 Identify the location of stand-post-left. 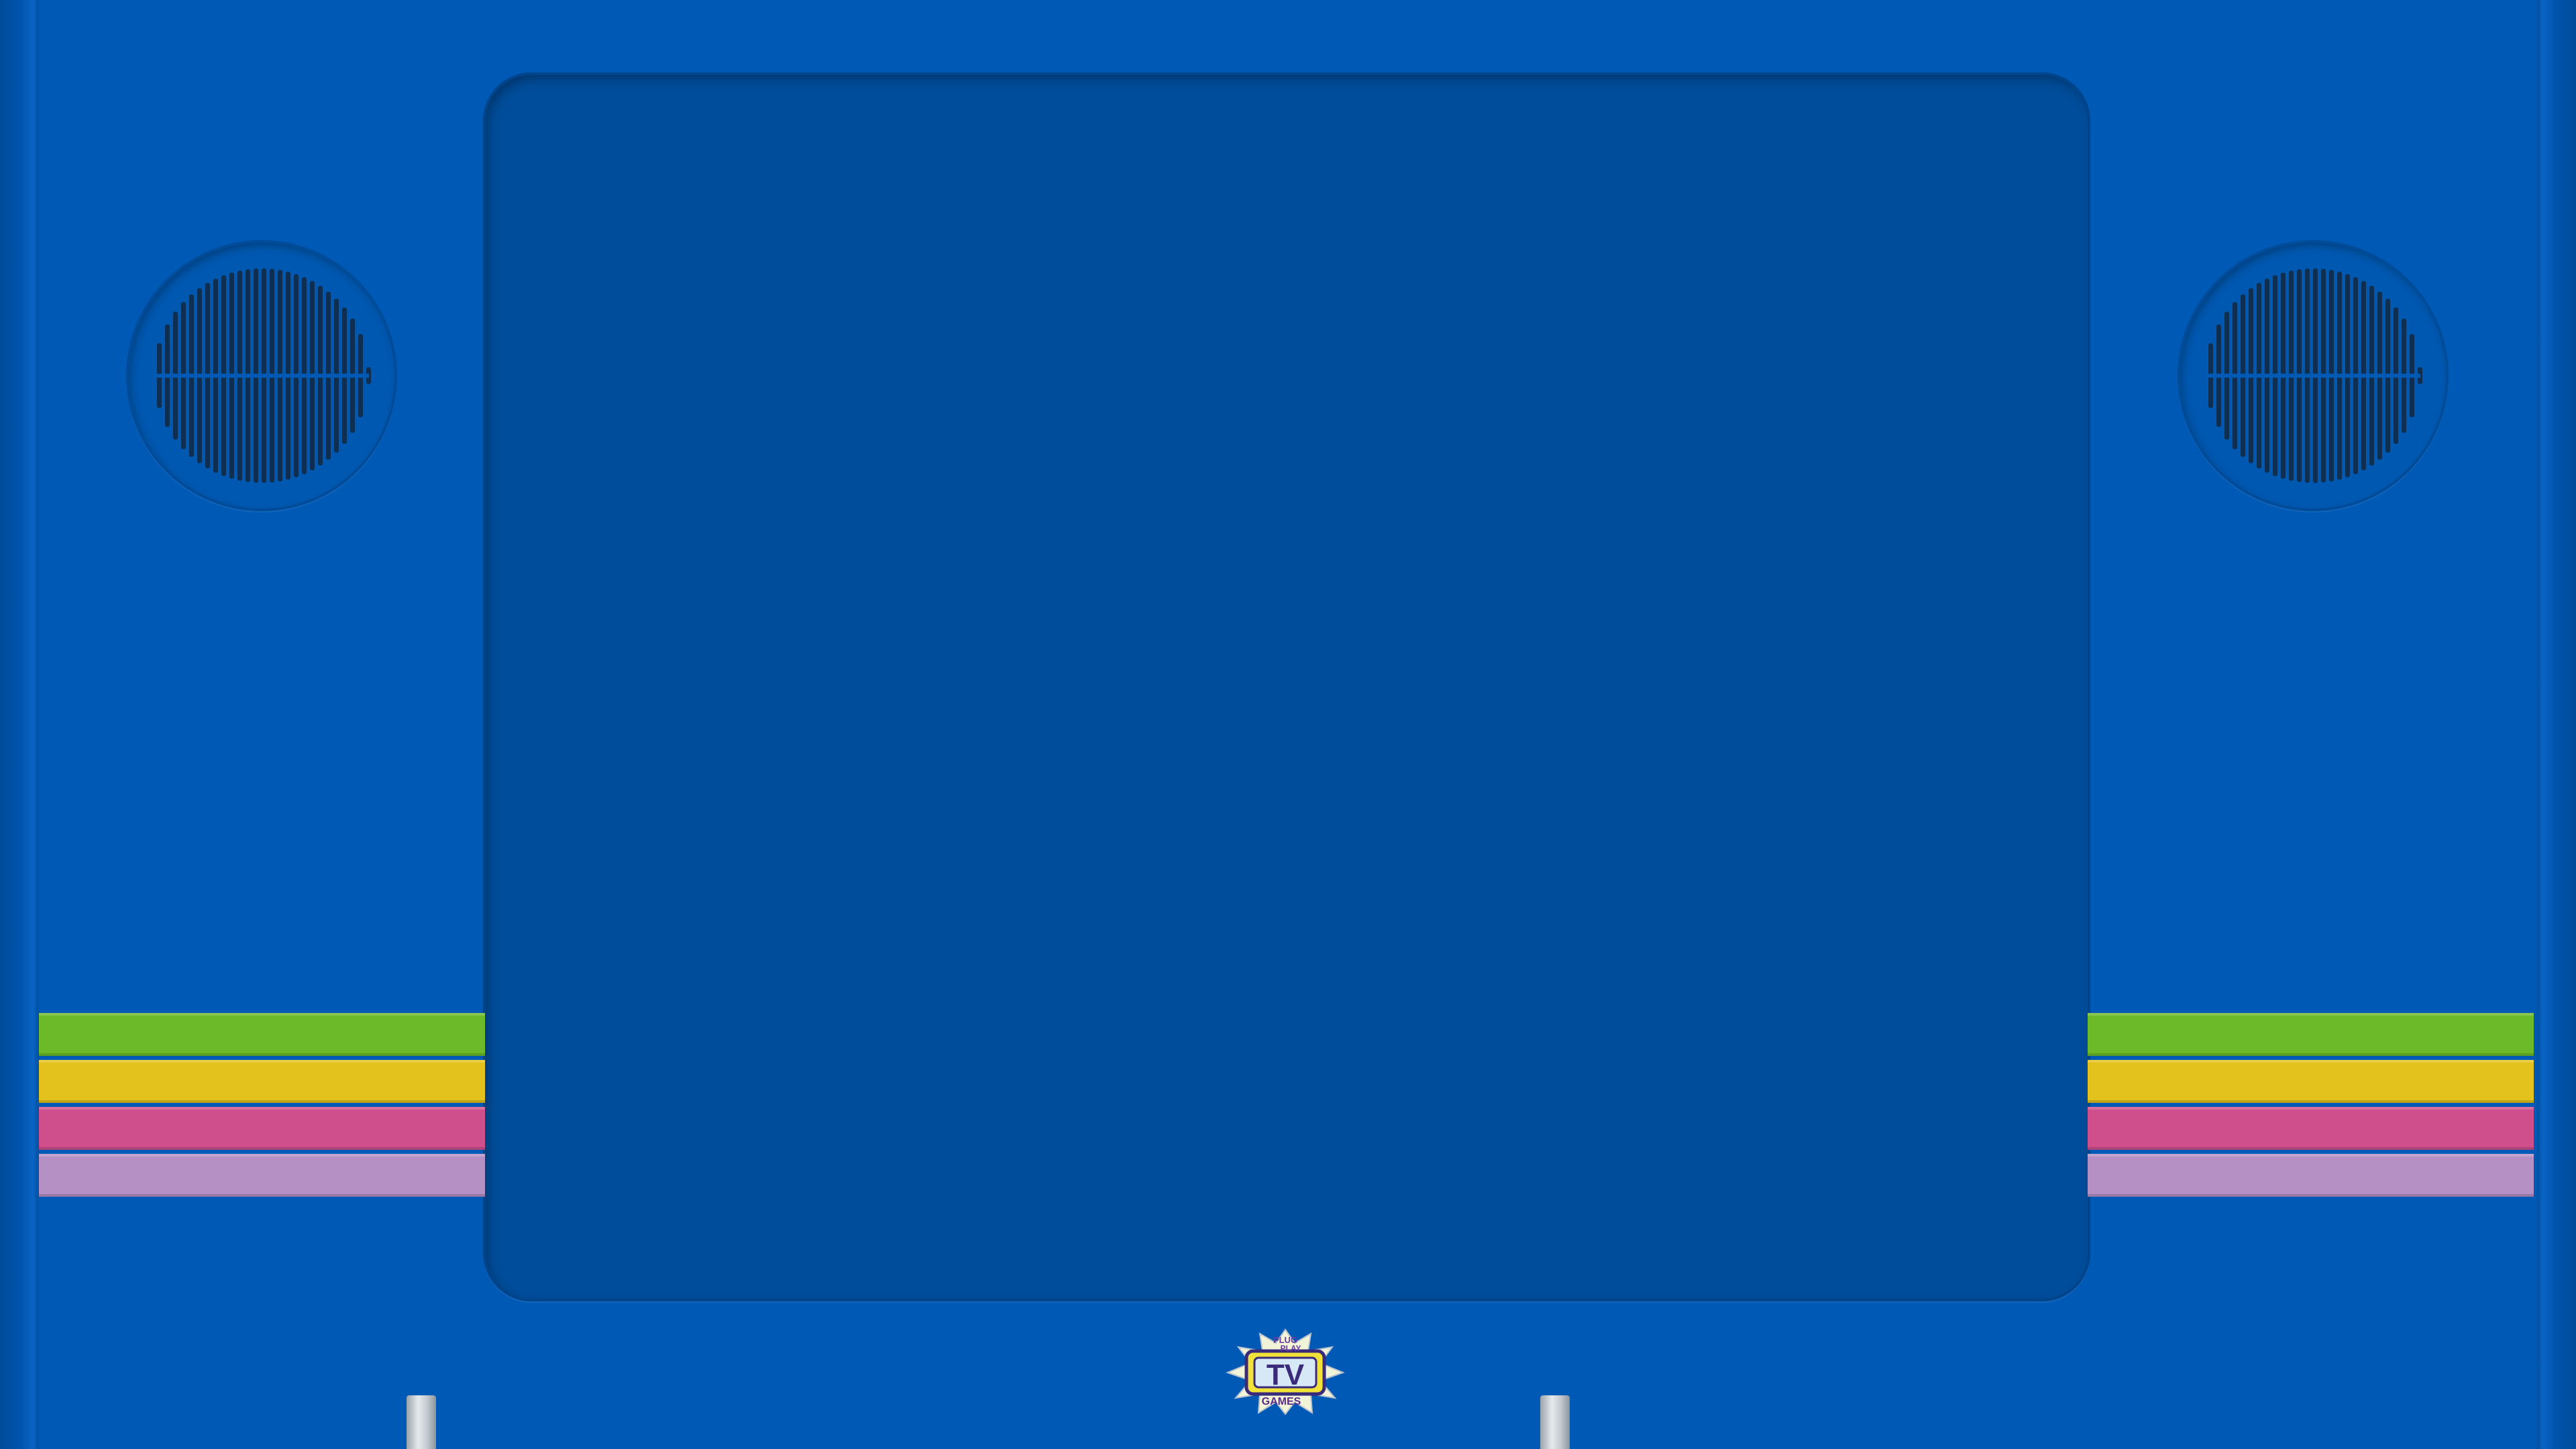
(421, 1422).